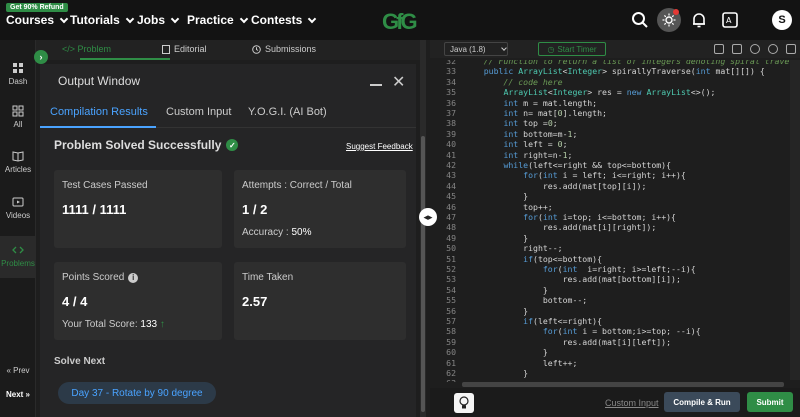  Describe the element at coordinates (133, 278) in the screenshot. I see `info-icon: i` at that location.